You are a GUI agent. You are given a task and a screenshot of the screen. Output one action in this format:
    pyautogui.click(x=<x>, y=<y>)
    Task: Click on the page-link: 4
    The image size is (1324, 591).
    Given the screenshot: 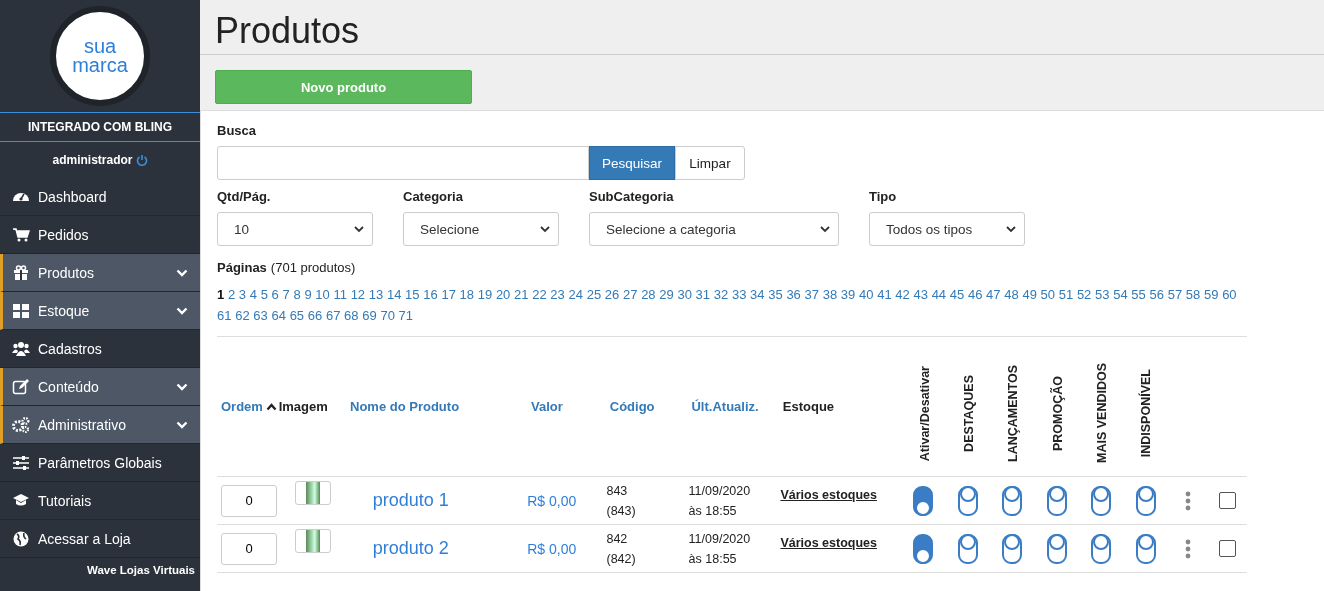 What is the action you would take?
    pyautogui.click(x=253, y=294)
    